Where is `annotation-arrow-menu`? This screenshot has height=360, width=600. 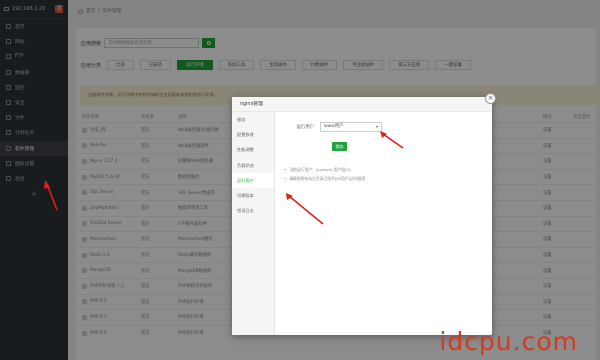
annotation-arrow-menu is located at coordinates (306, 210).